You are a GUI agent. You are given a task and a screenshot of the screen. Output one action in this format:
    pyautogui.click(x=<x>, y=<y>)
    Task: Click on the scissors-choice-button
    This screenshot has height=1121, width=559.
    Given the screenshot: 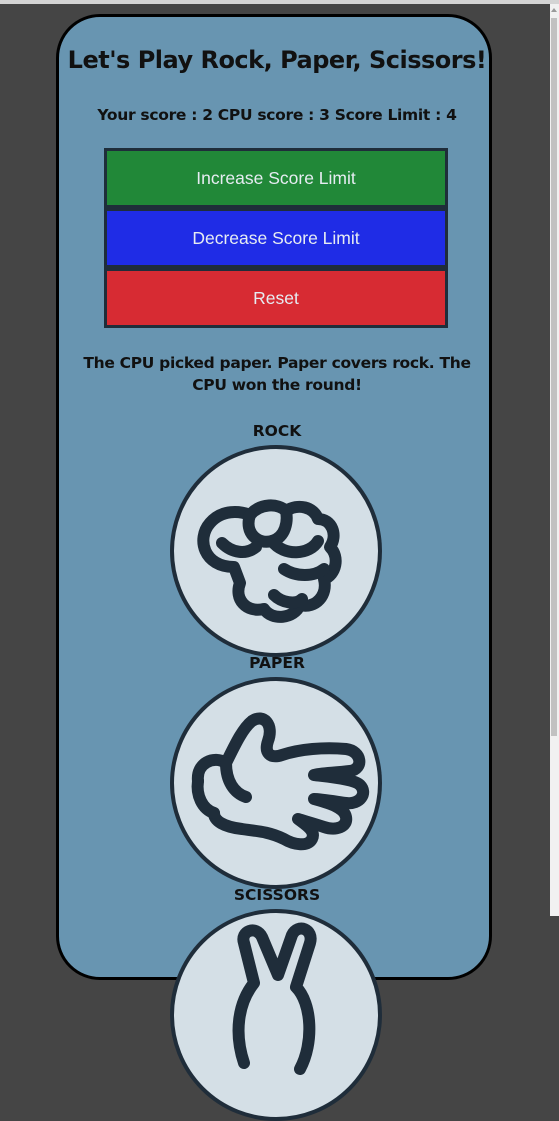 What is the action you would take?
    pyautogui.click(x=276, y=1015)
    